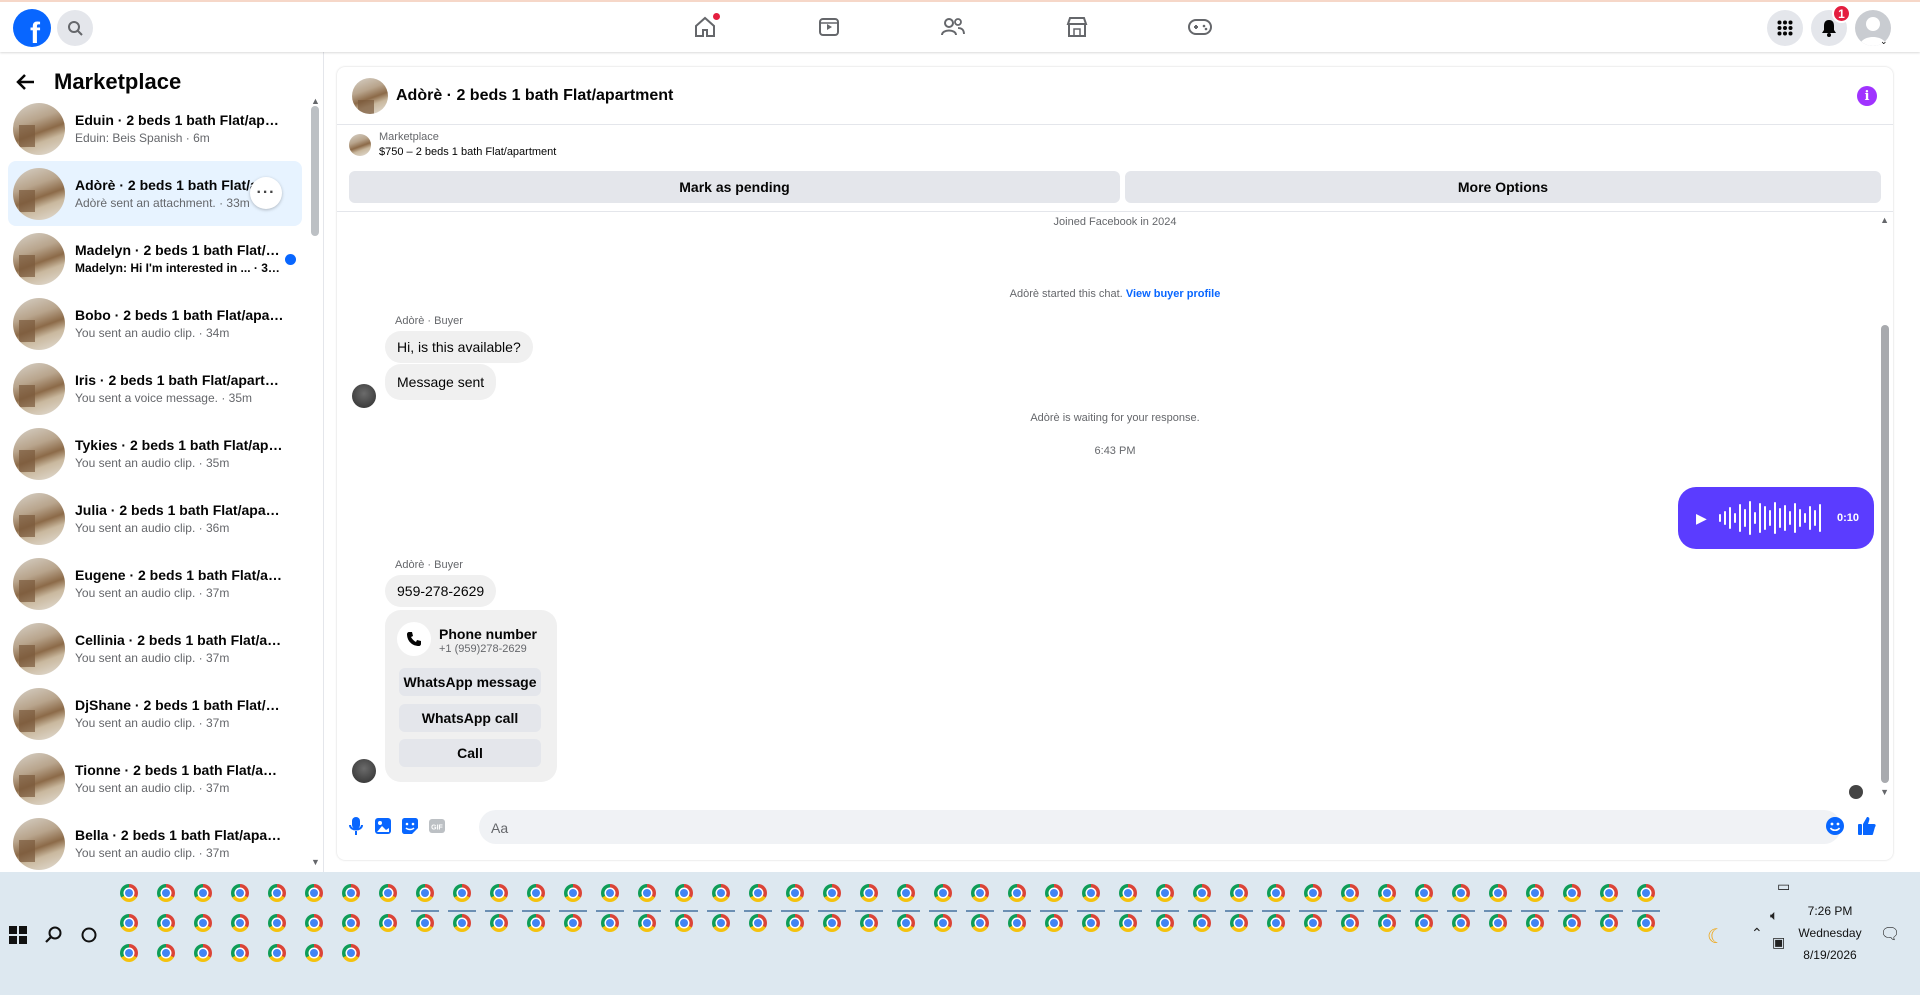 This screenshot has width=1920, height=995. What do you see at coordinates (441, 382) in the screenshot?
I see `message-bubble: Message sent` at bounding box center [441, 382].